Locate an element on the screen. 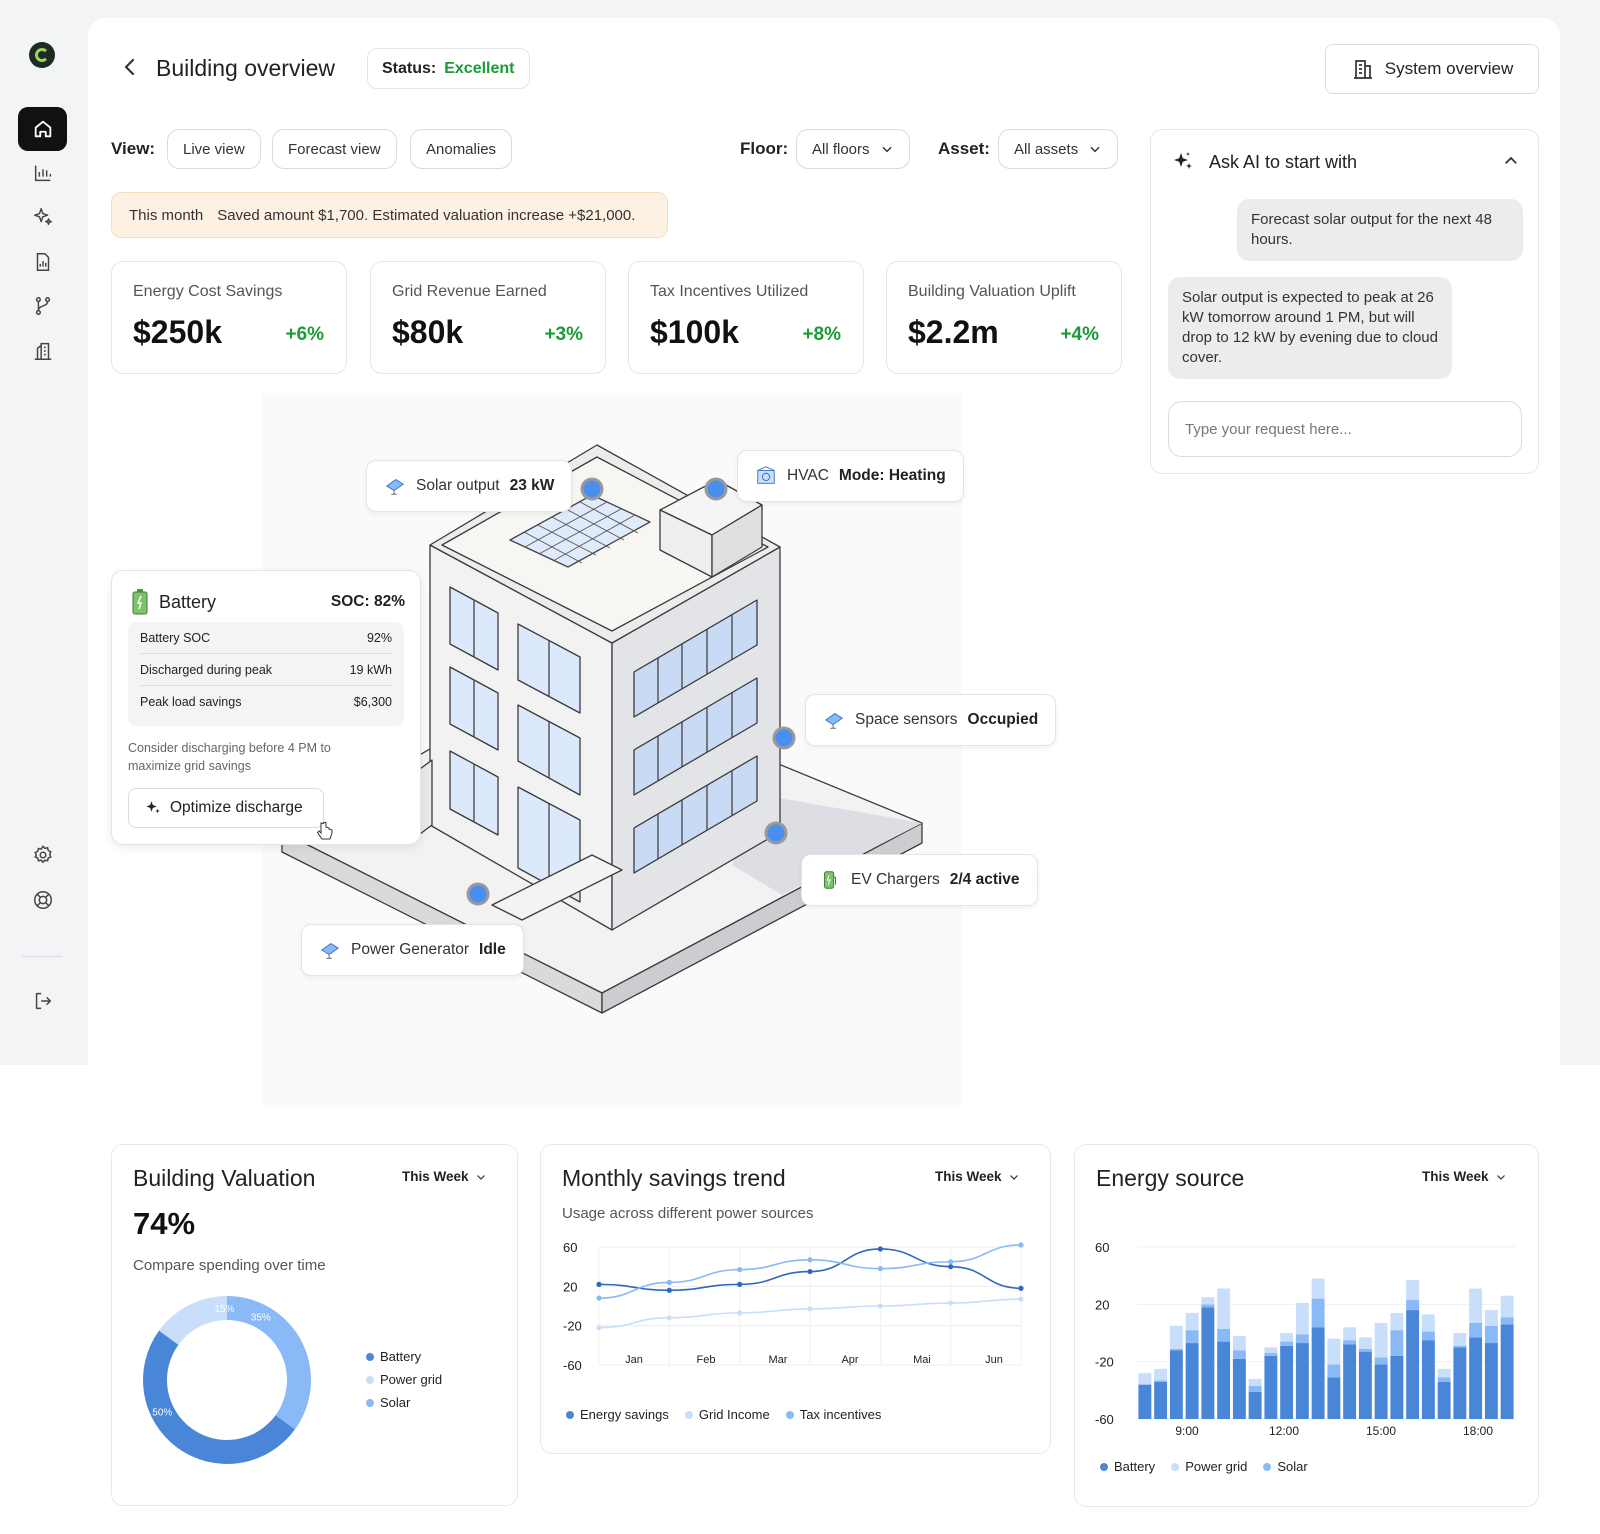 This screenshot has height=1534, width=1600. ai-request-input is located at coordinates (1345, 429).